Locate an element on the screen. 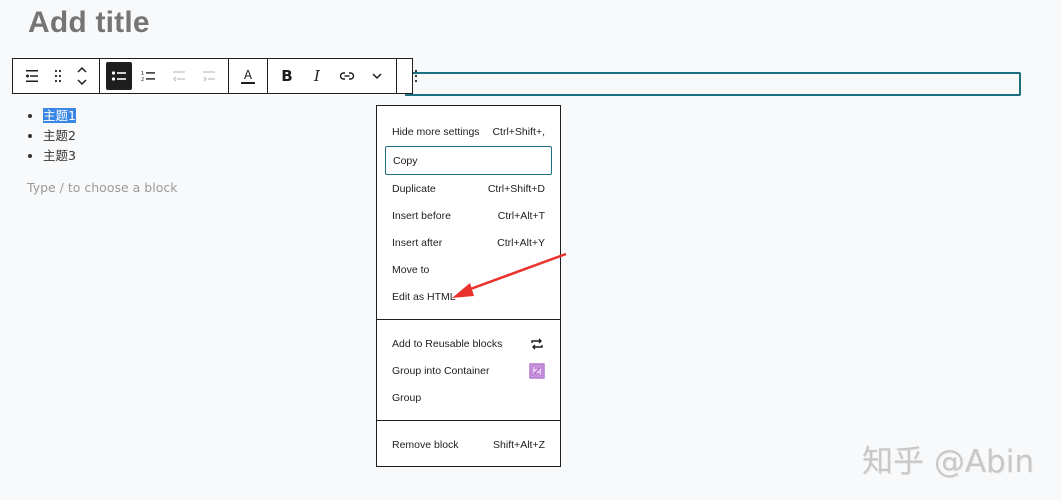 The width and height of the screenshot is (1062, 500). menu-item-remove-block: Remove block Shift+Alt+Z is located at coordinates (468, 445).